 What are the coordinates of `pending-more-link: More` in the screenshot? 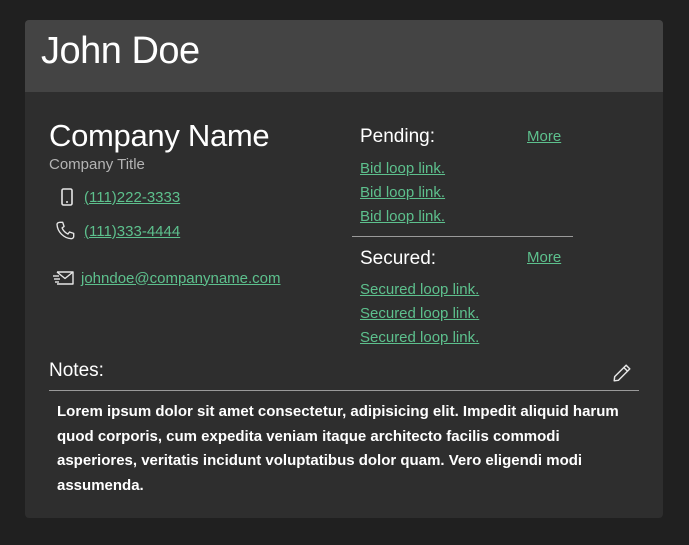 It's located at (544, 136).